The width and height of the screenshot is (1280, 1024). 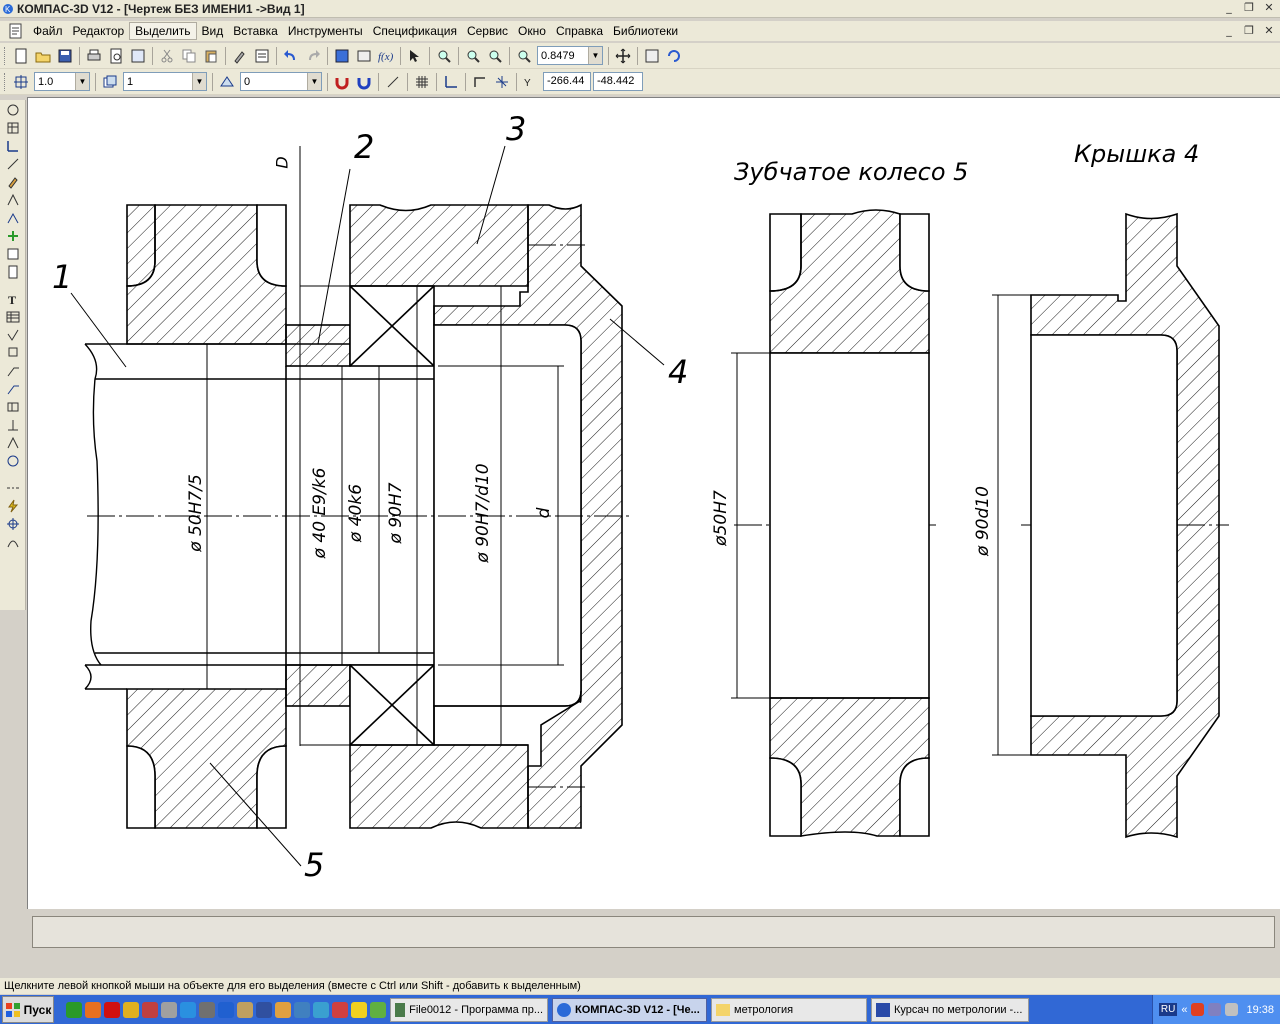 I want to click on menu-help: Справка, so click(x=579, y=31).